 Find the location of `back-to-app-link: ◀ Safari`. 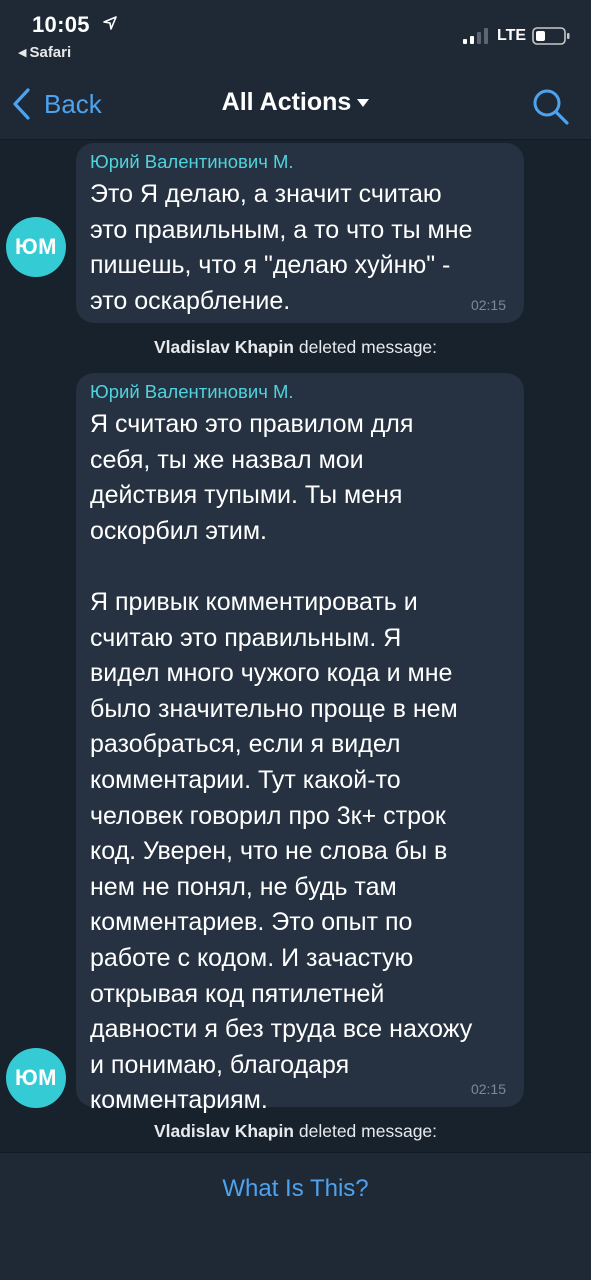

back-to-app-link: ◀ Safari is located at coordinates (44, 52).